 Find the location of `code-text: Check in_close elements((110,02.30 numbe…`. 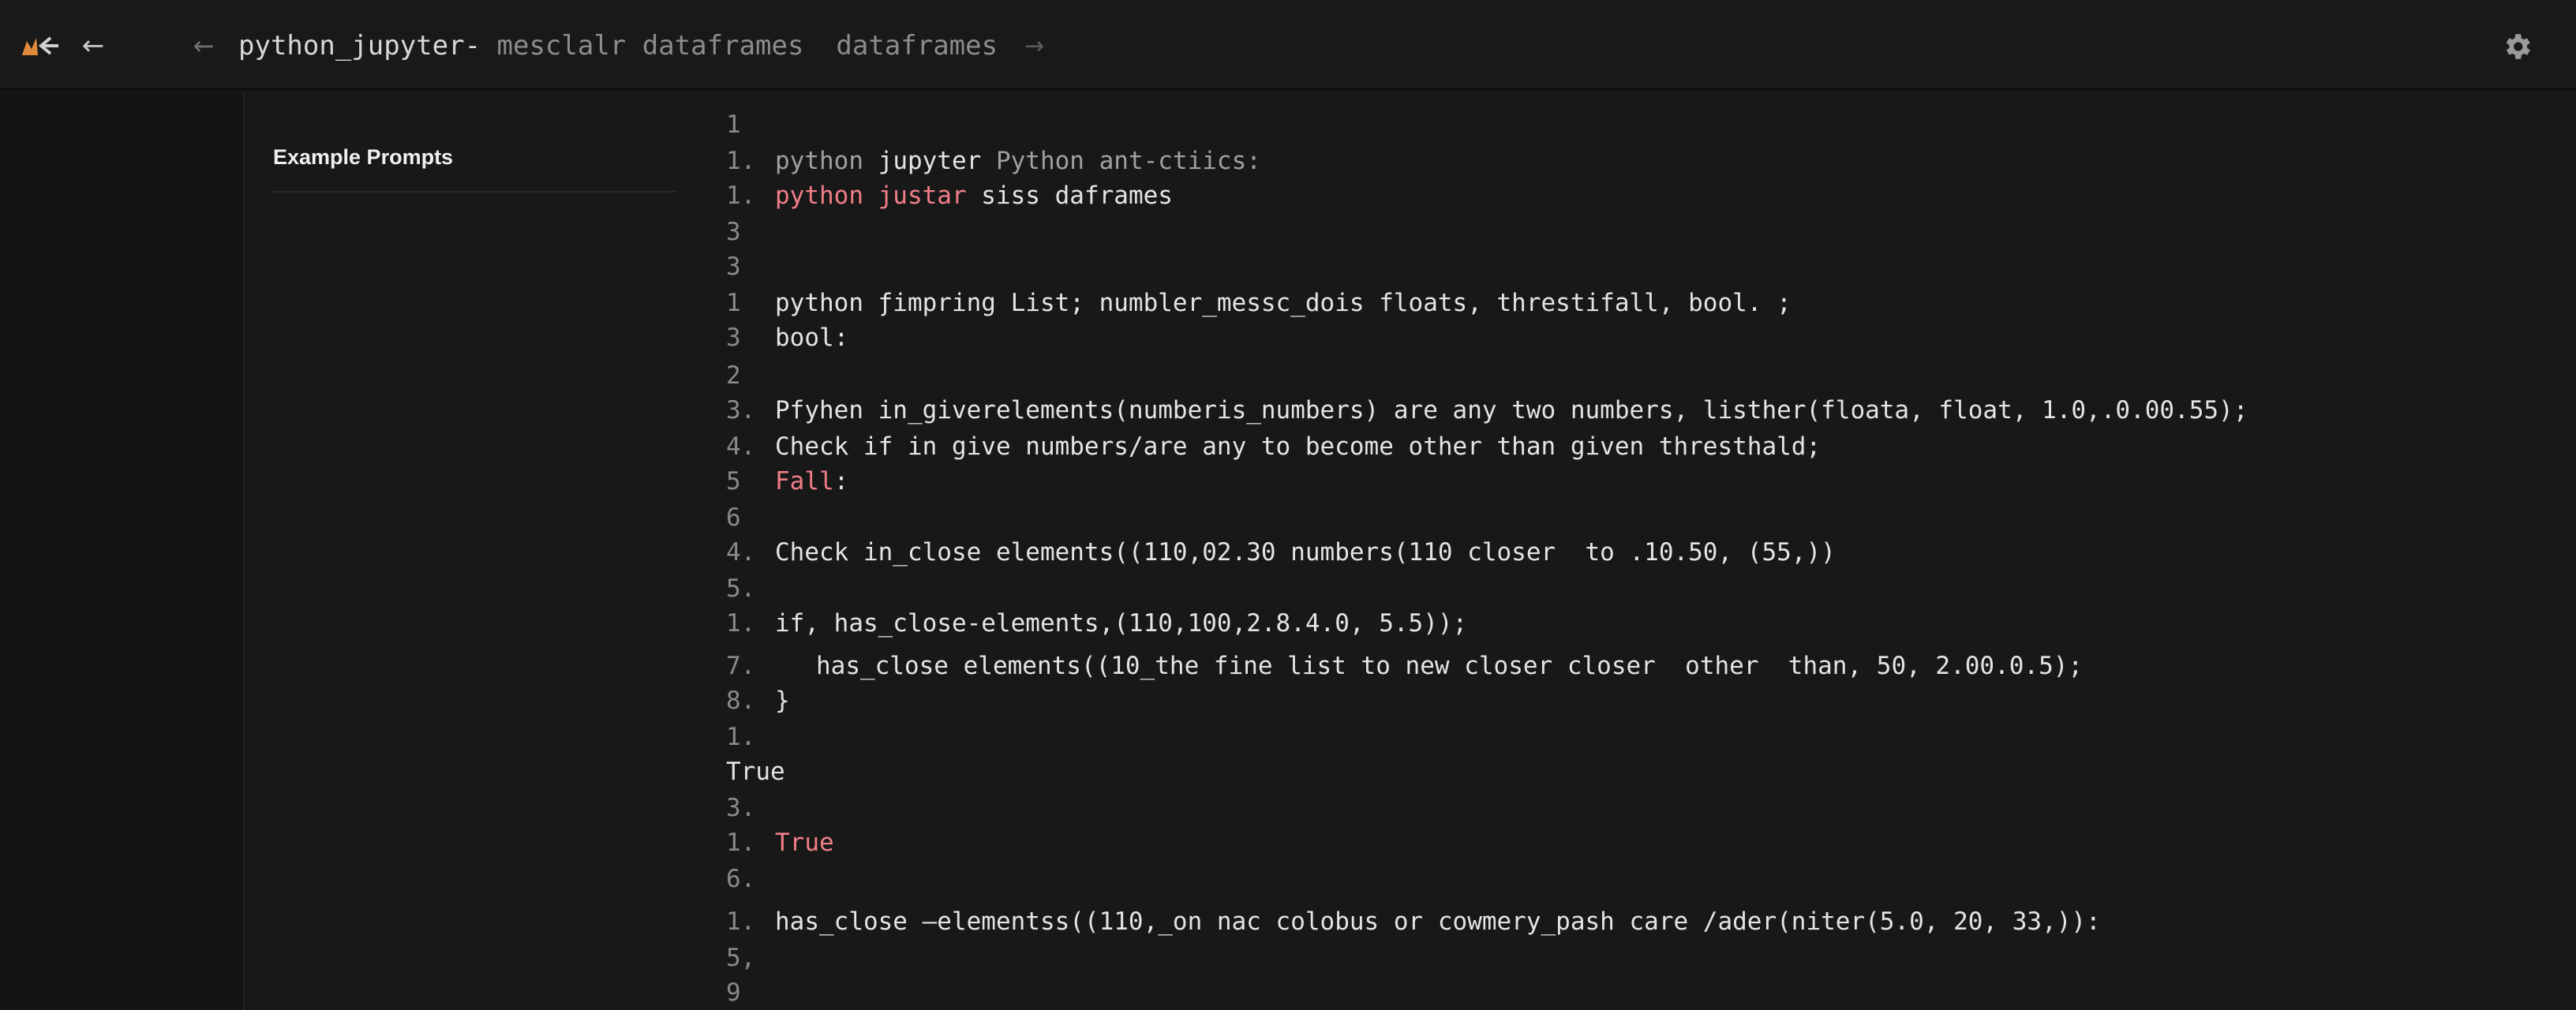

code-text: Check in_close elements((110,02.30 numbe… is located at coordinates (1305, 552).